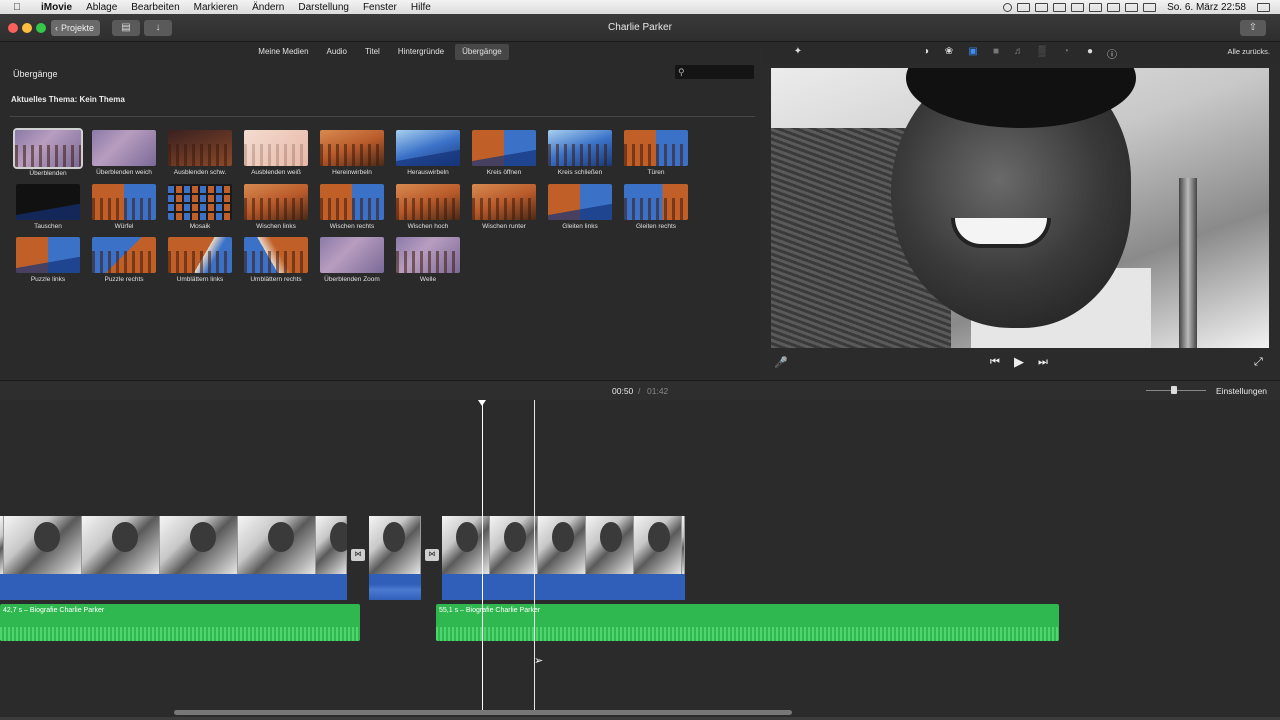  I want to click on menu-aendern: Ändern, so click(268, 7).